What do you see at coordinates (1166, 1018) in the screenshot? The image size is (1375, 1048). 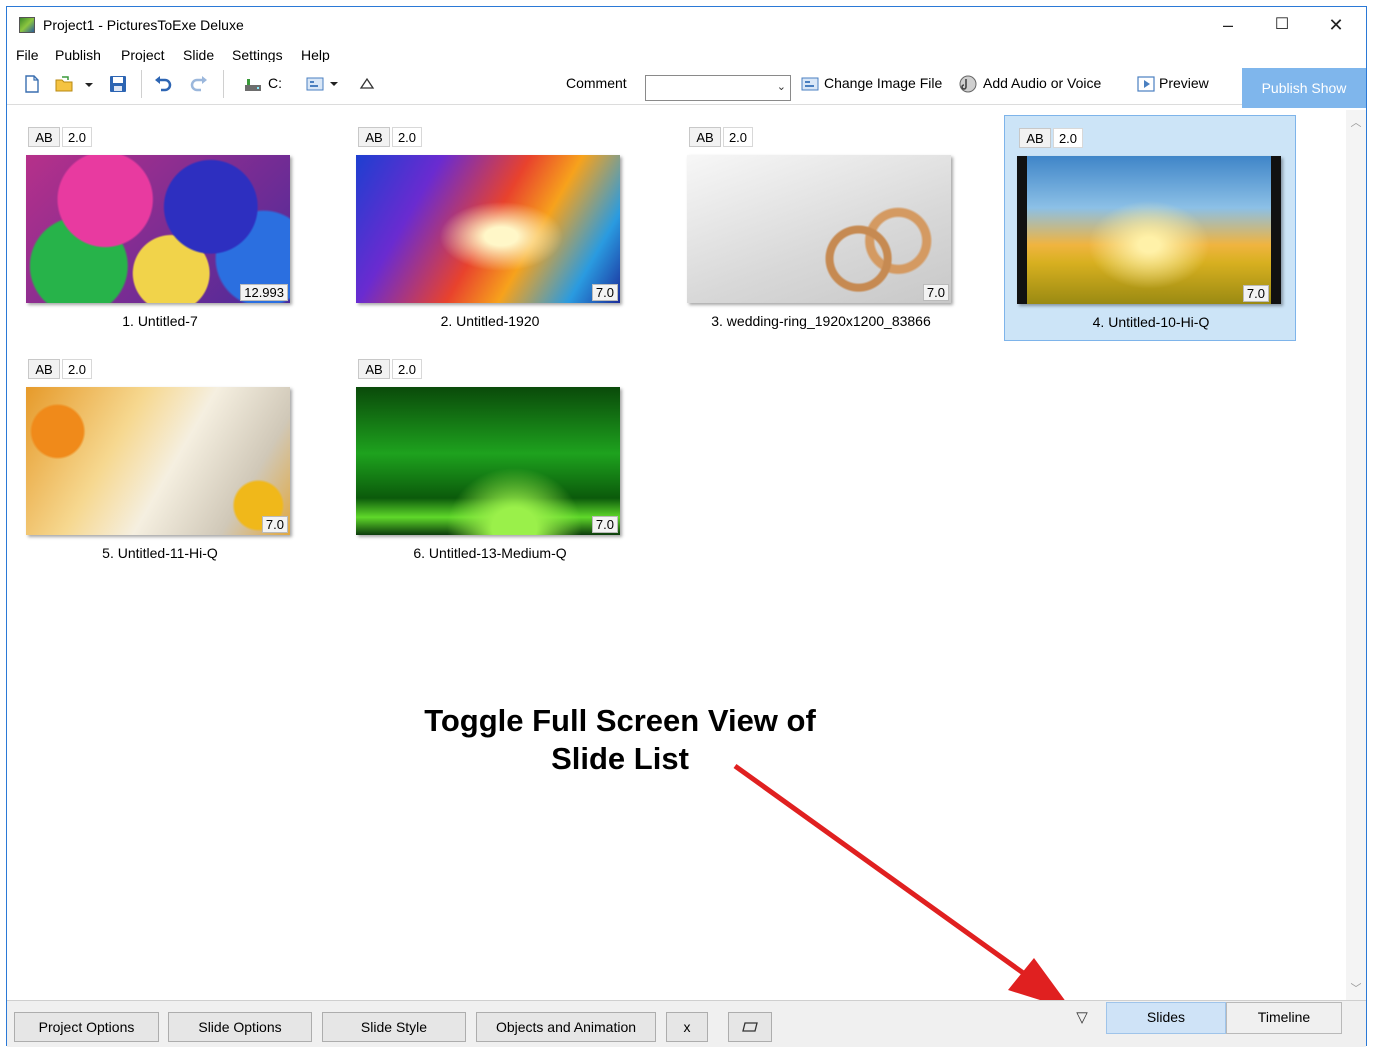 I see `tab-slides: Slides` at bounding box center [1166, 1018].